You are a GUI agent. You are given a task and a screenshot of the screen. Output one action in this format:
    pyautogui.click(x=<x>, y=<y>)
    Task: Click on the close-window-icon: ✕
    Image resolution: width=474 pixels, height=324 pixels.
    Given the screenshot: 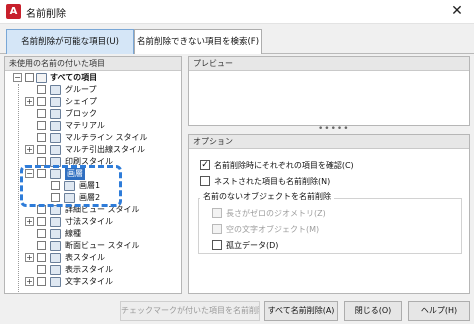 What is the action you would take?
    pyautogui.click(x=457, y=11)
    